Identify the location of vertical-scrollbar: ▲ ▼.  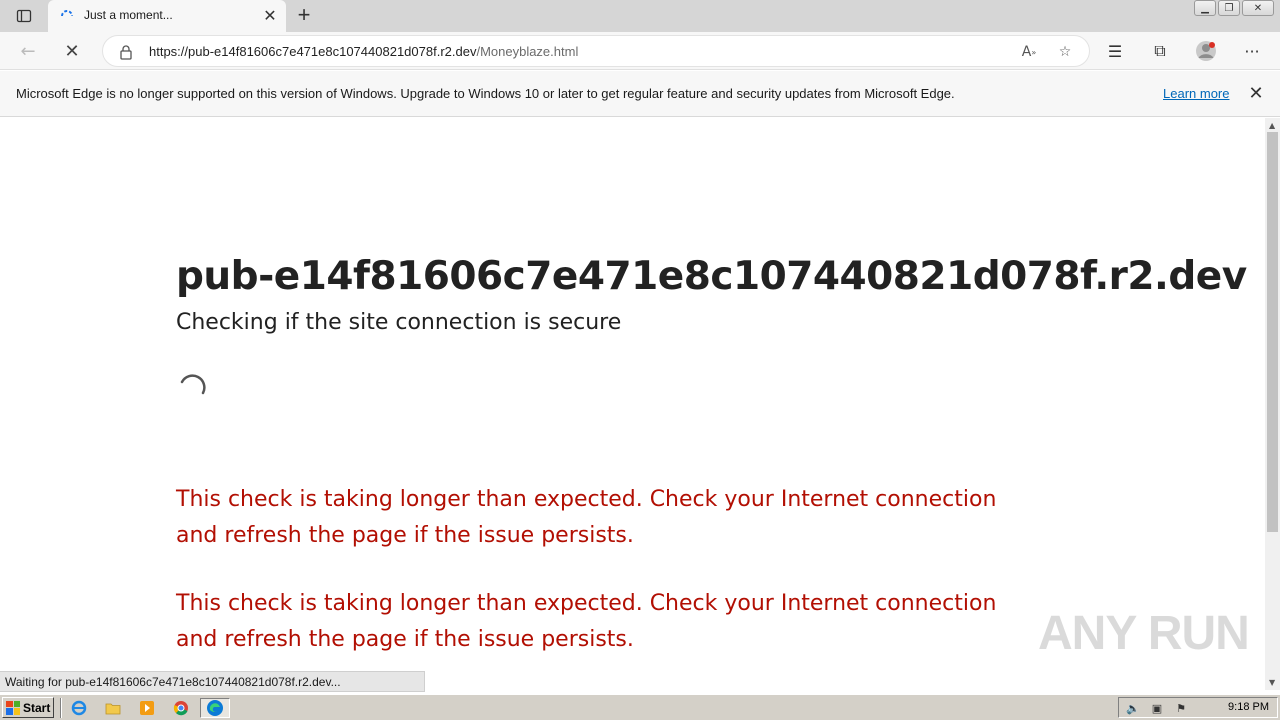
(1272, 404).